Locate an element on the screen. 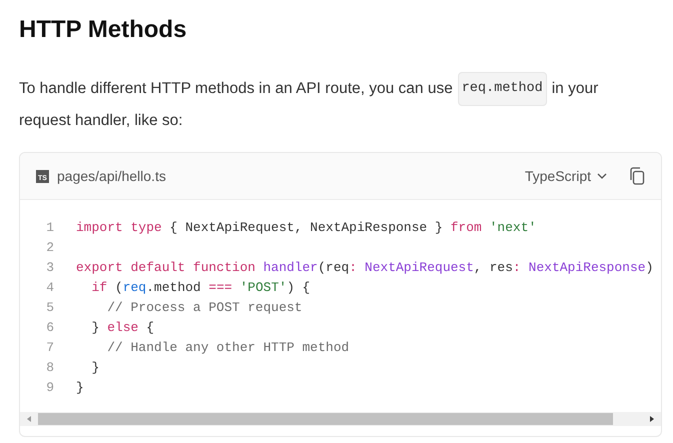  scroll-left-icon is located at coordinates (29, 419).